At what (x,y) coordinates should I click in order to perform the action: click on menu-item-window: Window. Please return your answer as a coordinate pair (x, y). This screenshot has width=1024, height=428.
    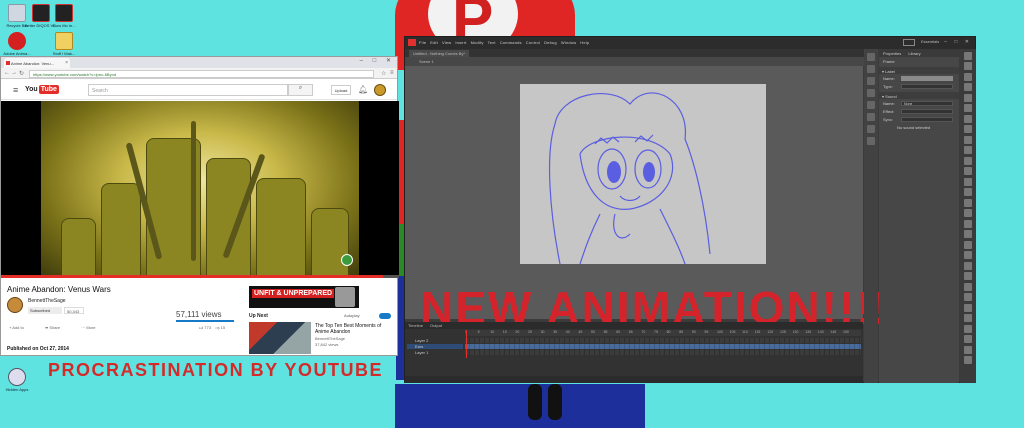
    Looking at the image, I should click on (568, 42).